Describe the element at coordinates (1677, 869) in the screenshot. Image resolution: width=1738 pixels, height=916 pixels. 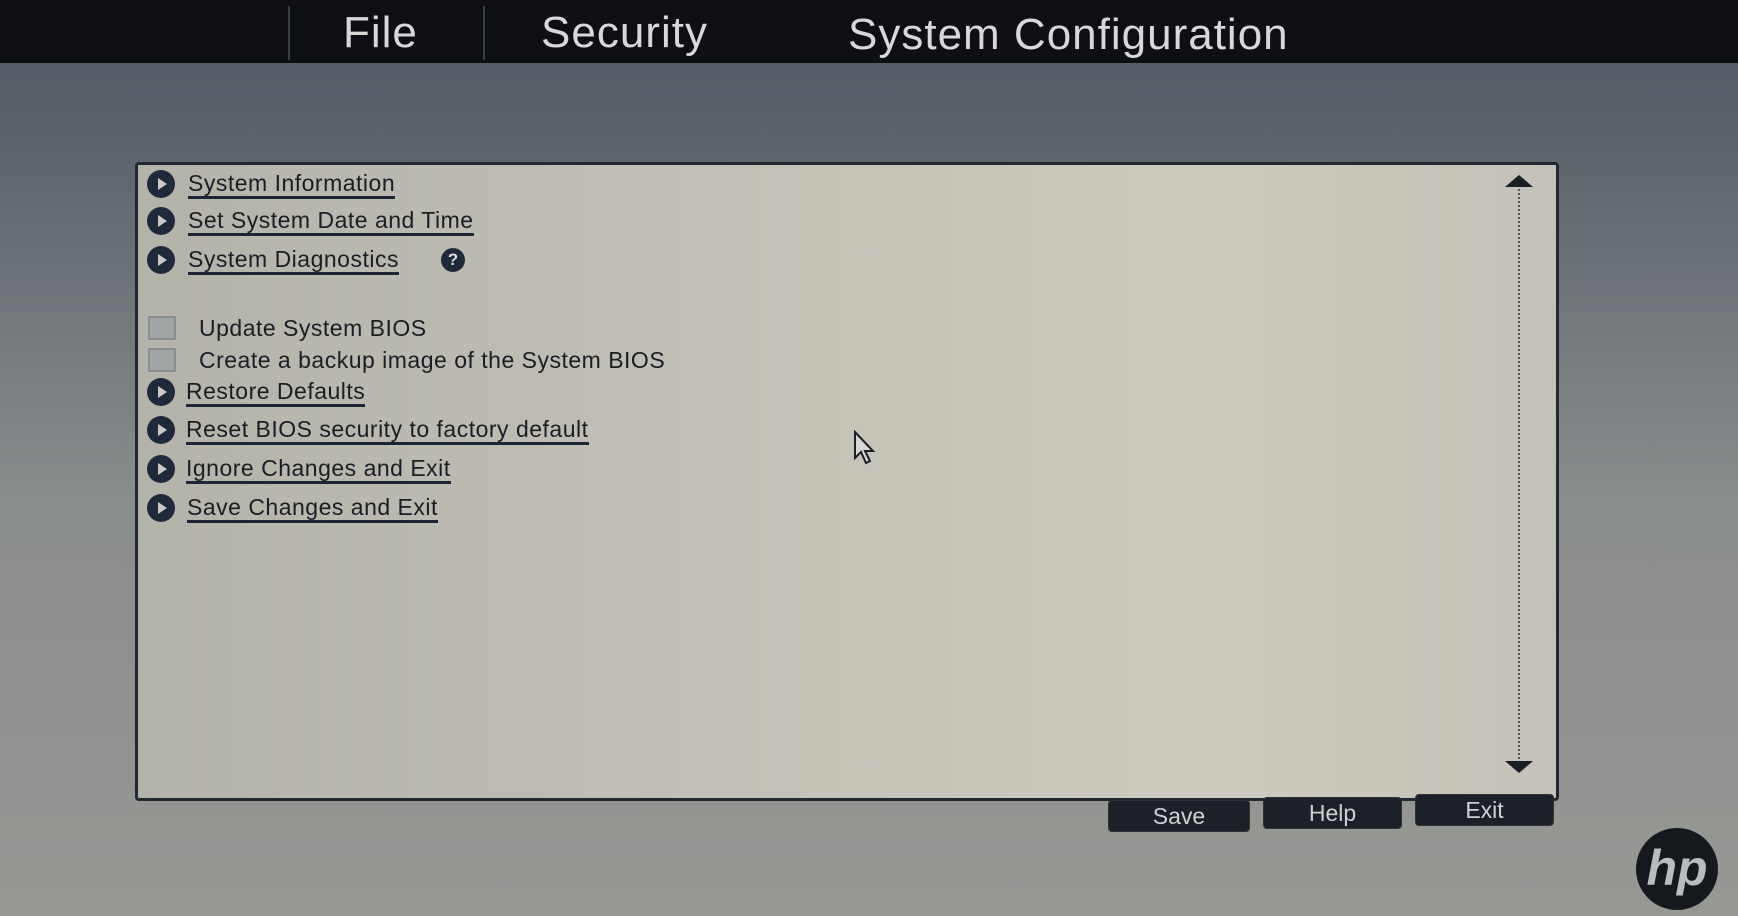
I see `hp-logo: hp` at that location.